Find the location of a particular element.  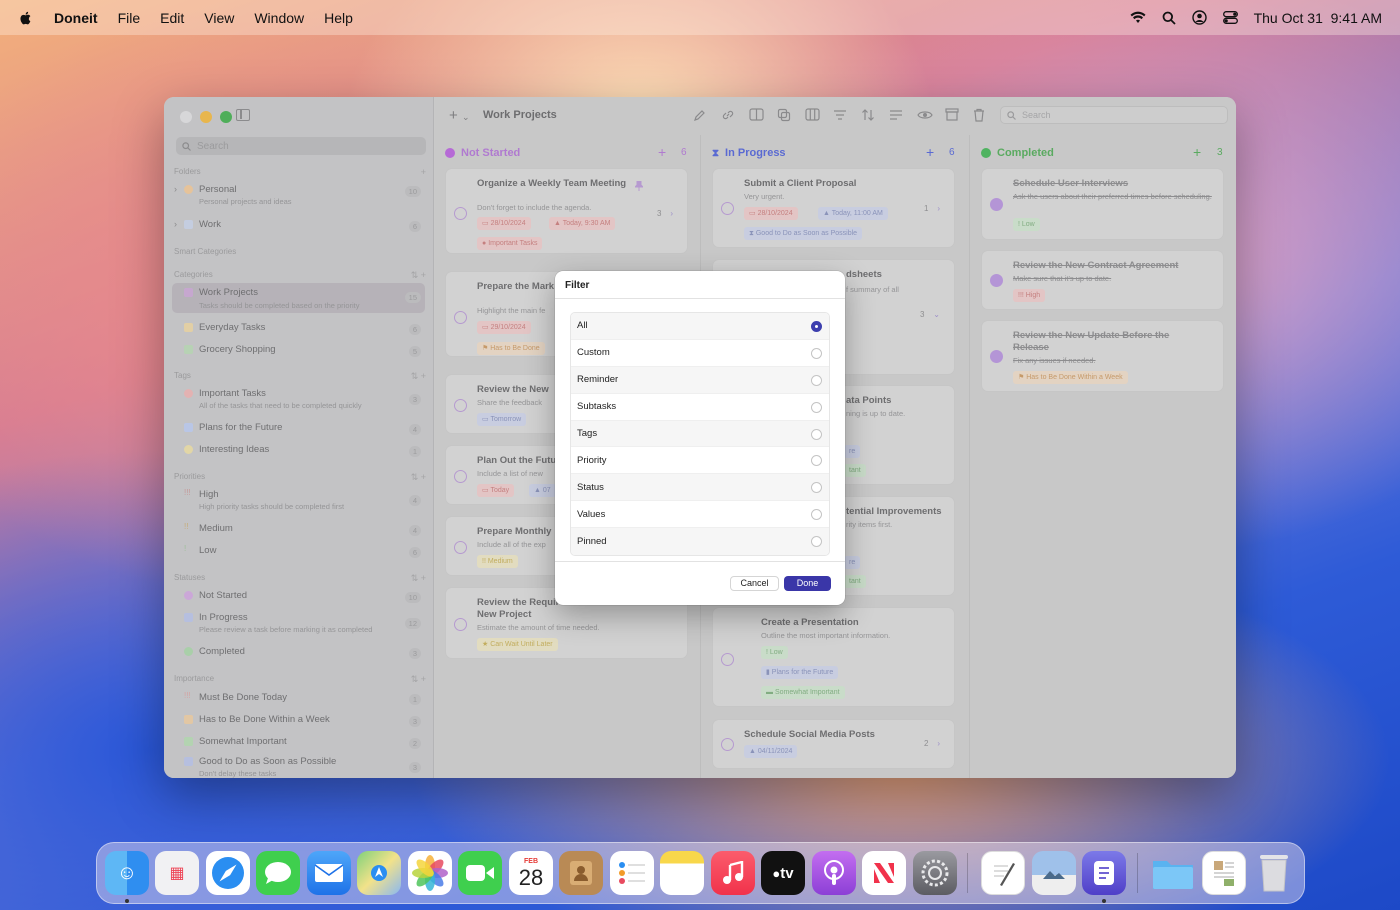

sidebar-status-not-started: Not Started 10 is located at coordinates (298, 597).